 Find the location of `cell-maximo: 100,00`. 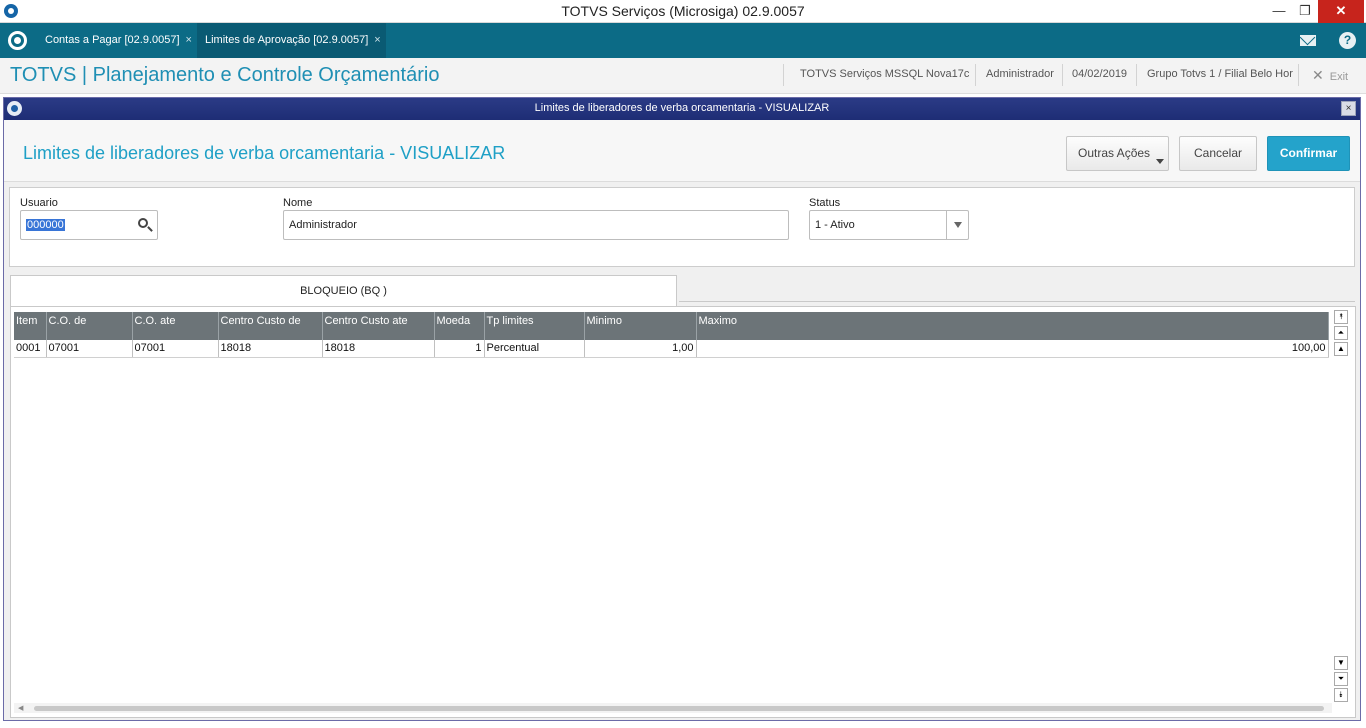

cell-maximo: 100,00 is located at coordinates (1012, 349).